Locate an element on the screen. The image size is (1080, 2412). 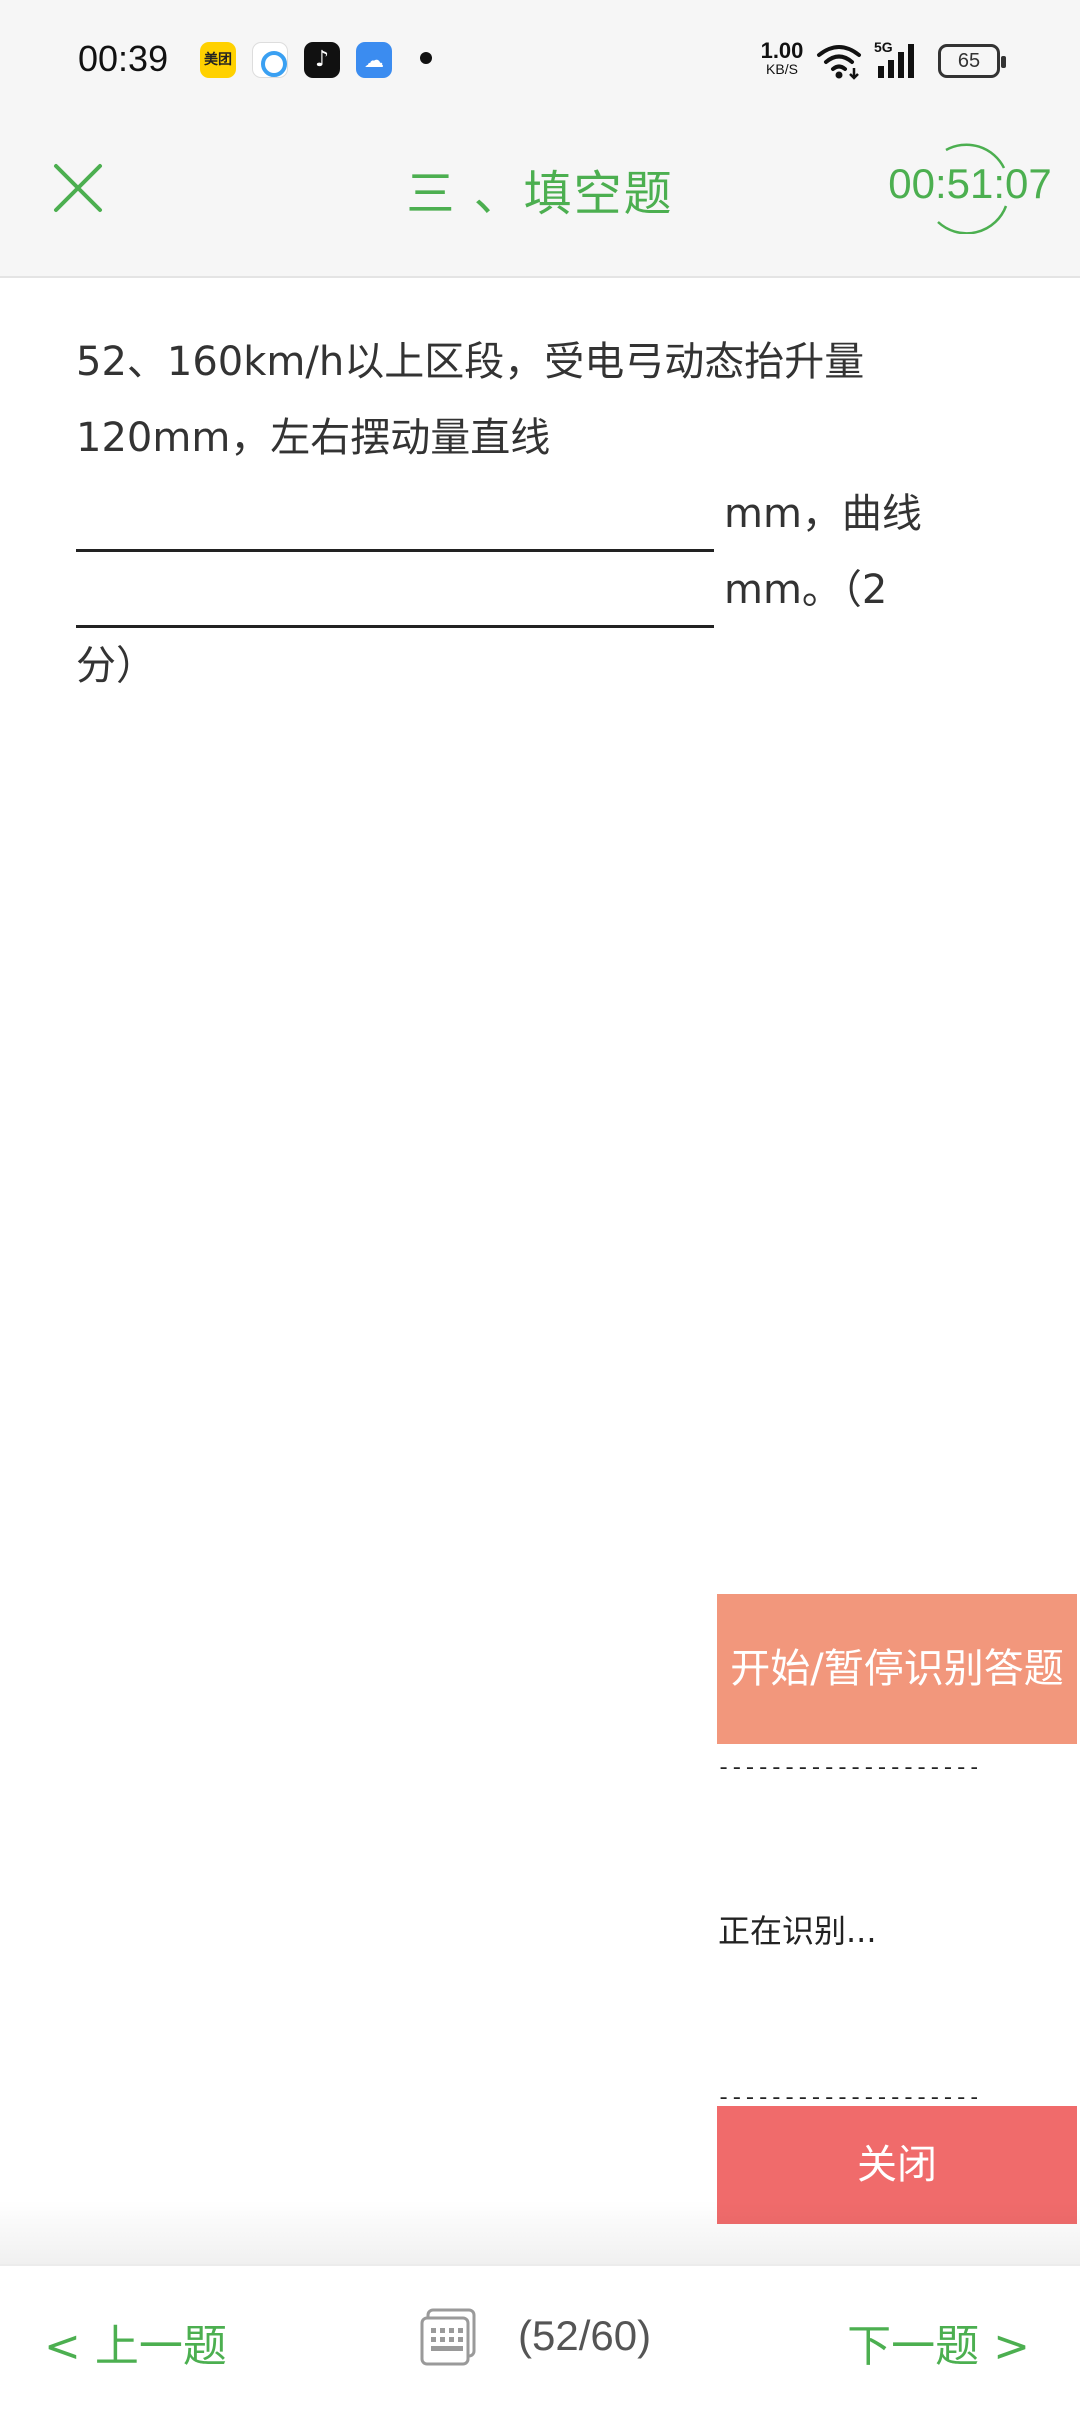
network-speed: 1.00 KB/S is located at coordinates (782, 58).